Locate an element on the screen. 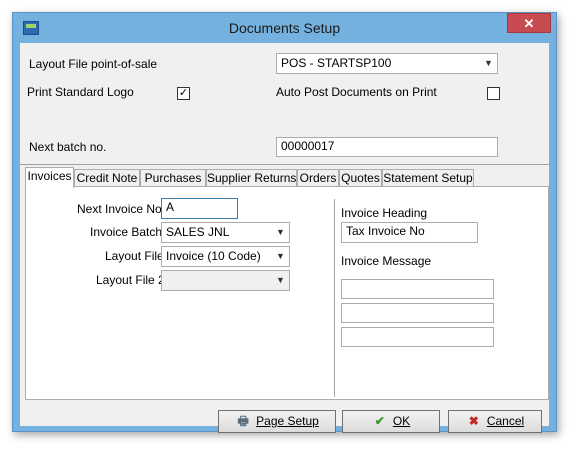 This screenshot has width=579, height=452. invoice-batch-label: Invoice Batch is located at coordinates (126, 232).